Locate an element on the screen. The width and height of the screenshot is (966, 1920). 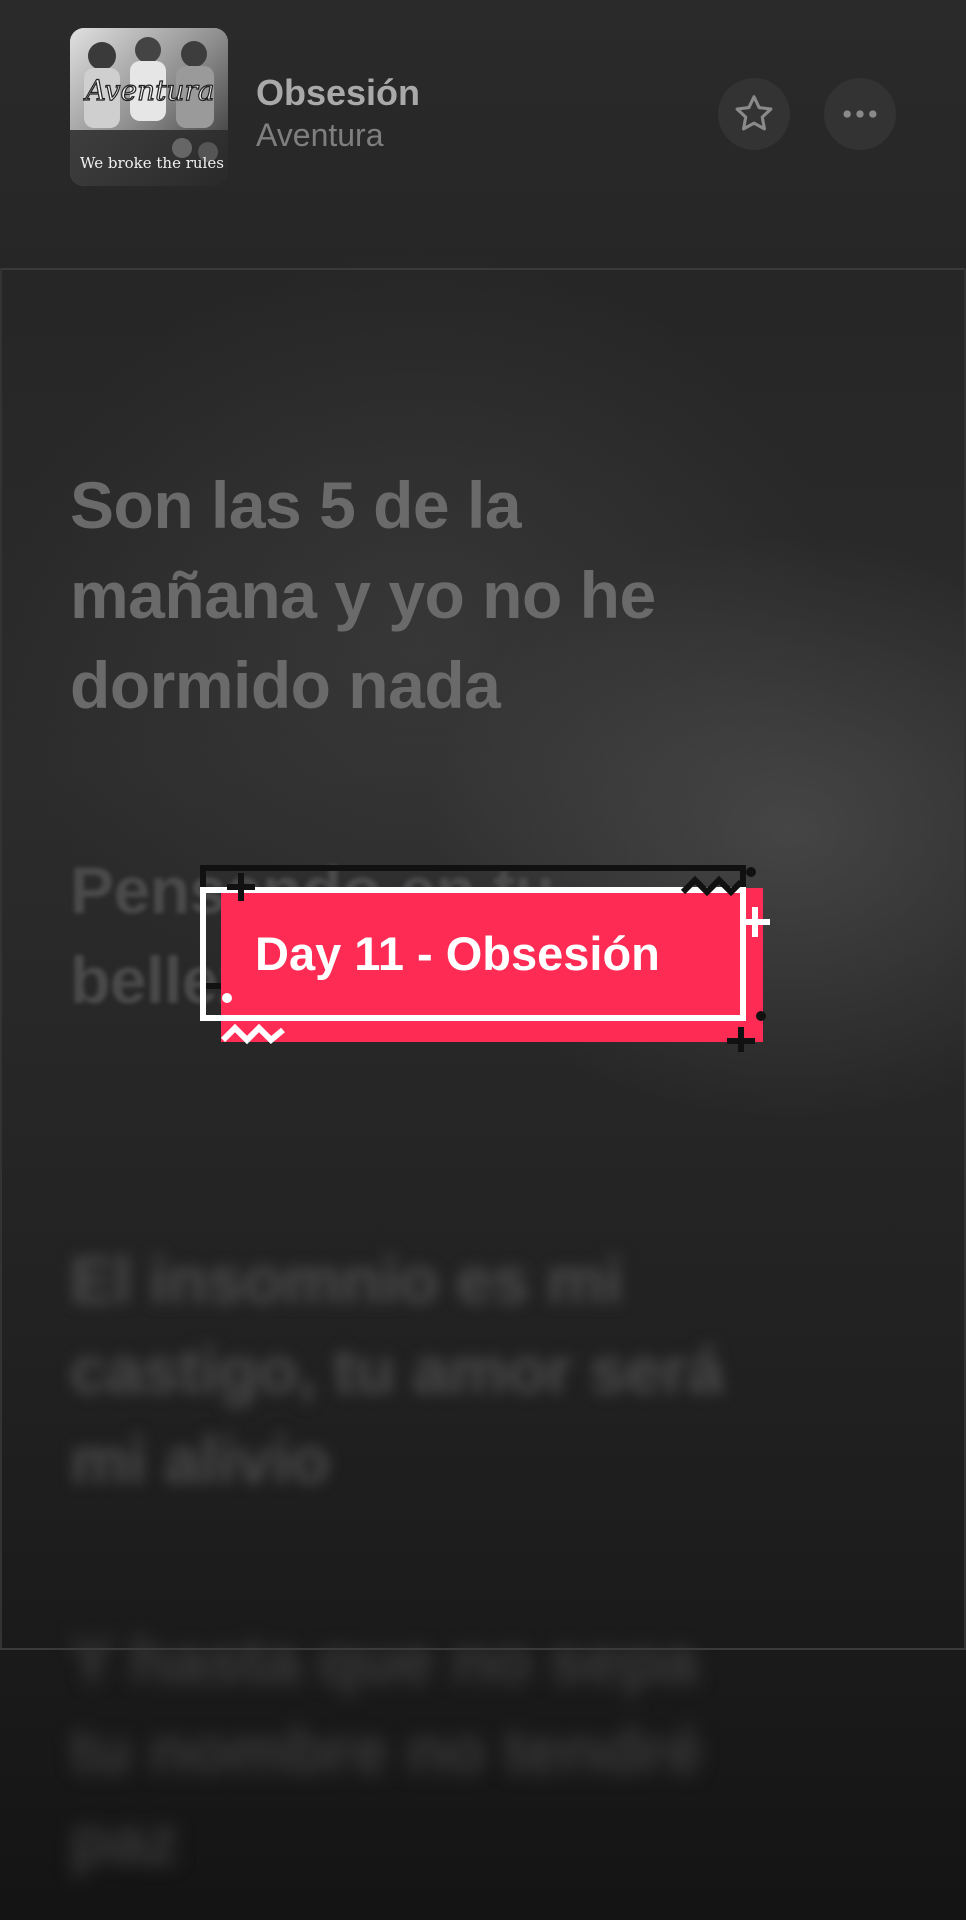
album-art: Aventura We broke the rules is located at coordinates (149, 107).